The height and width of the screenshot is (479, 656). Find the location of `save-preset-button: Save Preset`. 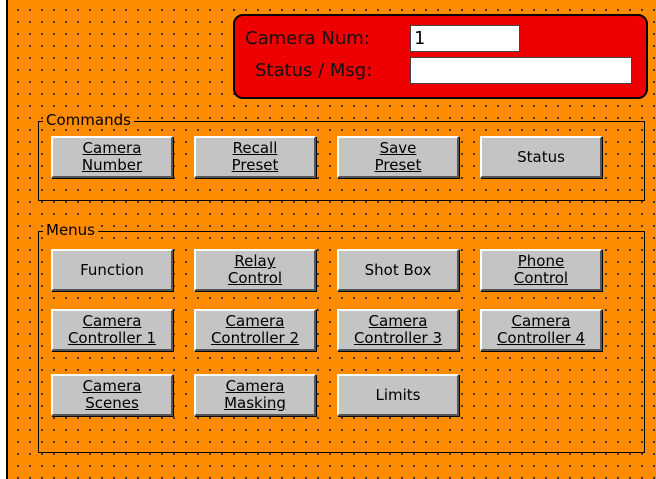

save-preset-button: Save Preset is located at coordinates (398, 157).